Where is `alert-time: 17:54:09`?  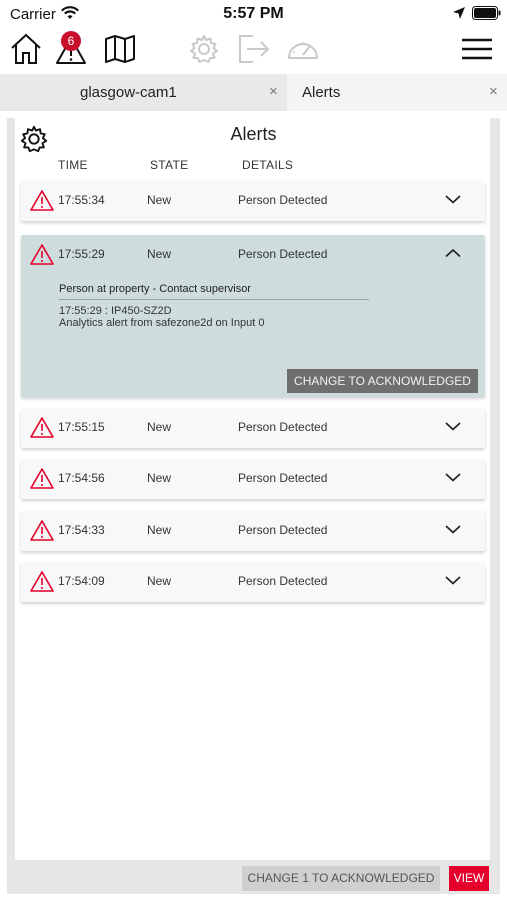
alert-time: 17:54:09 is located at coordinates (81, 581).